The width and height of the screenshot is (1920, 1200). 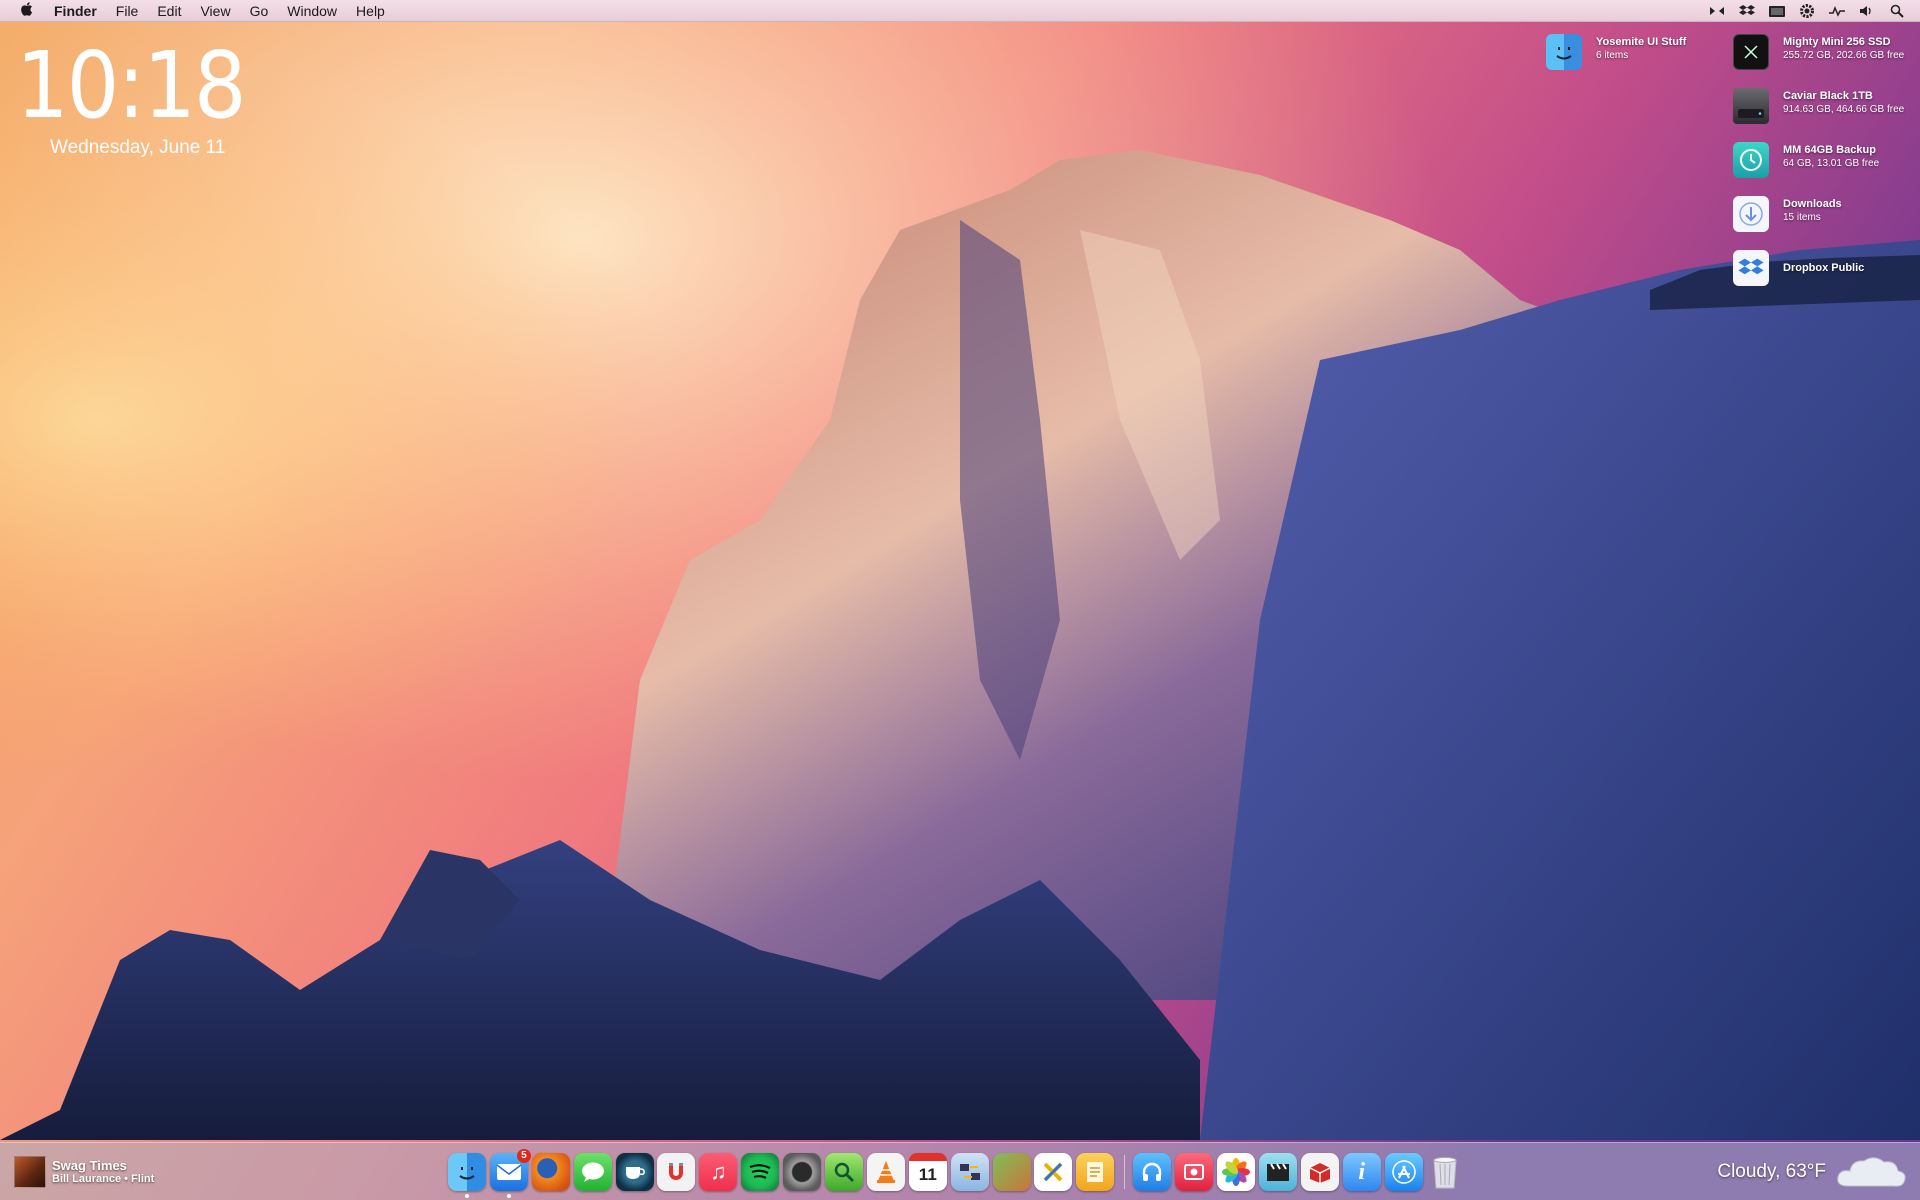 What do you see at coordinates (1564, 52) in the screenshot?
I see `finder-folder-icon` at bounding box center [1564, 52].